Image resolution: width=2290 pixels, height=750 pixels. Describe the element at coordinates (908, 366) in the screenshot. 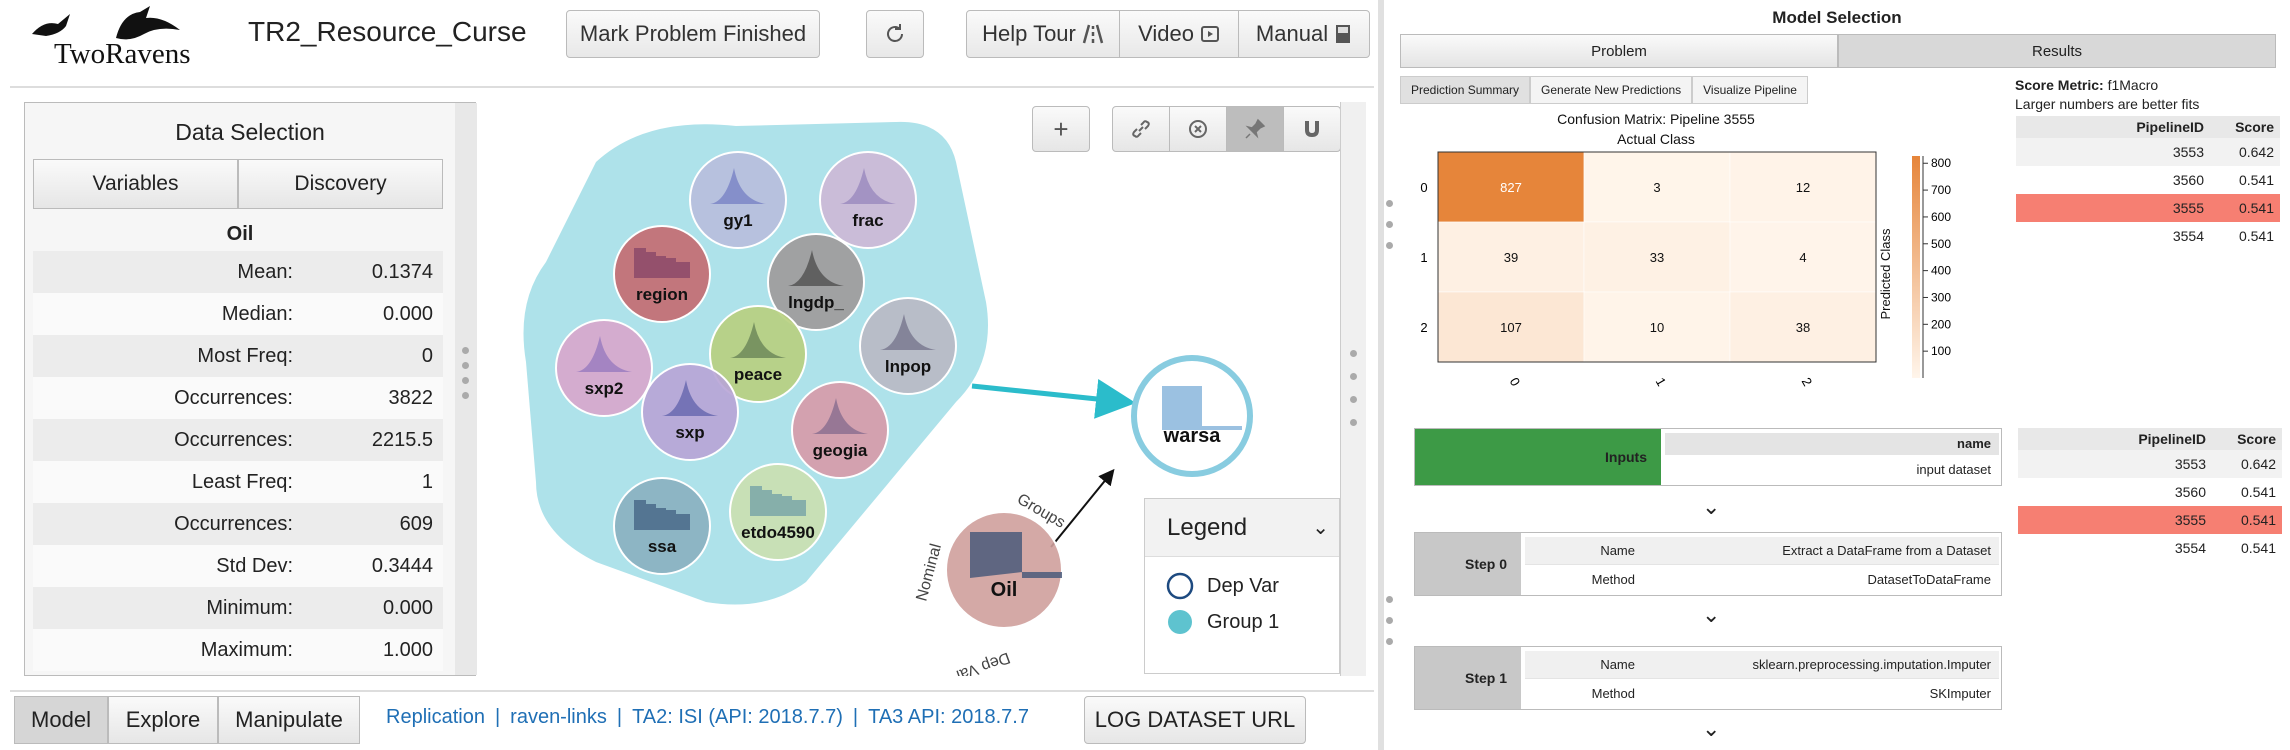

I see `node-label: lnpop` at that location.